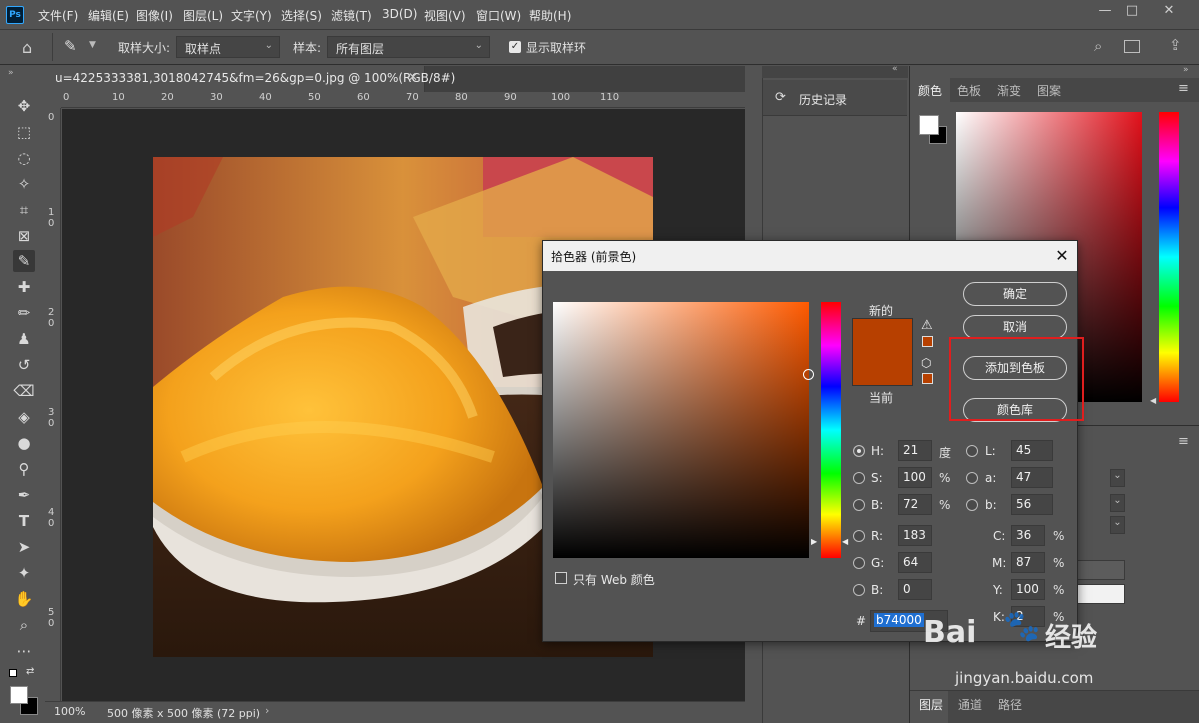  I want to click on crop-tool-icon: ⌗, so click(24, 210).